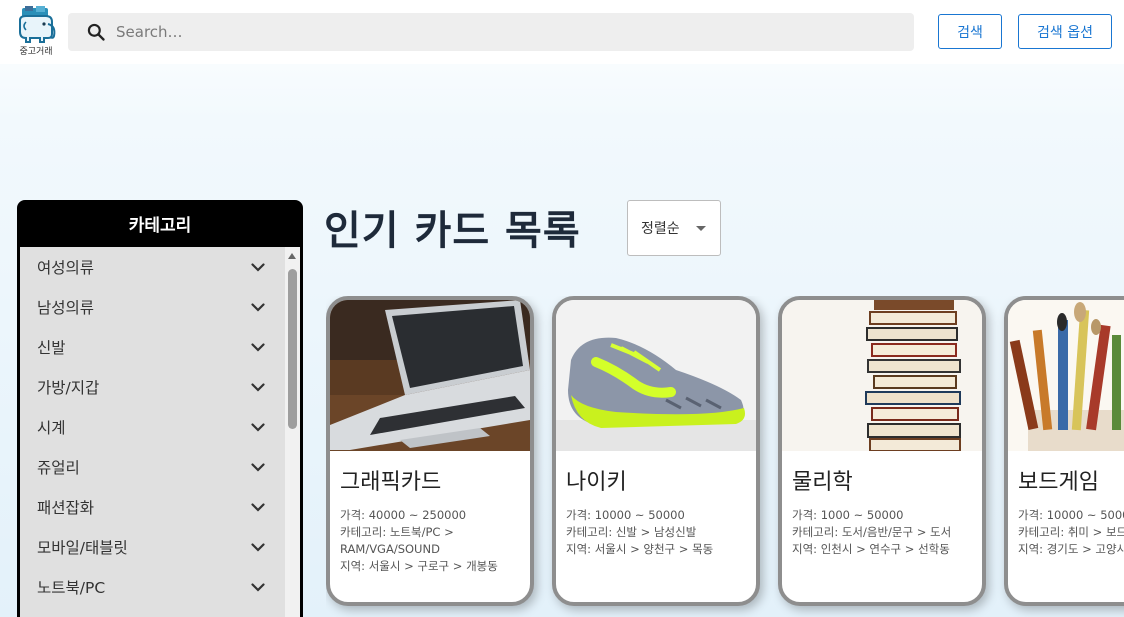 The height and width of the screenshot is (617, 1124). What do you see at coordinates (51, 348) in the screenshot?
I see `sidebar-item-label: 신발` at bounding box center [51, 348].